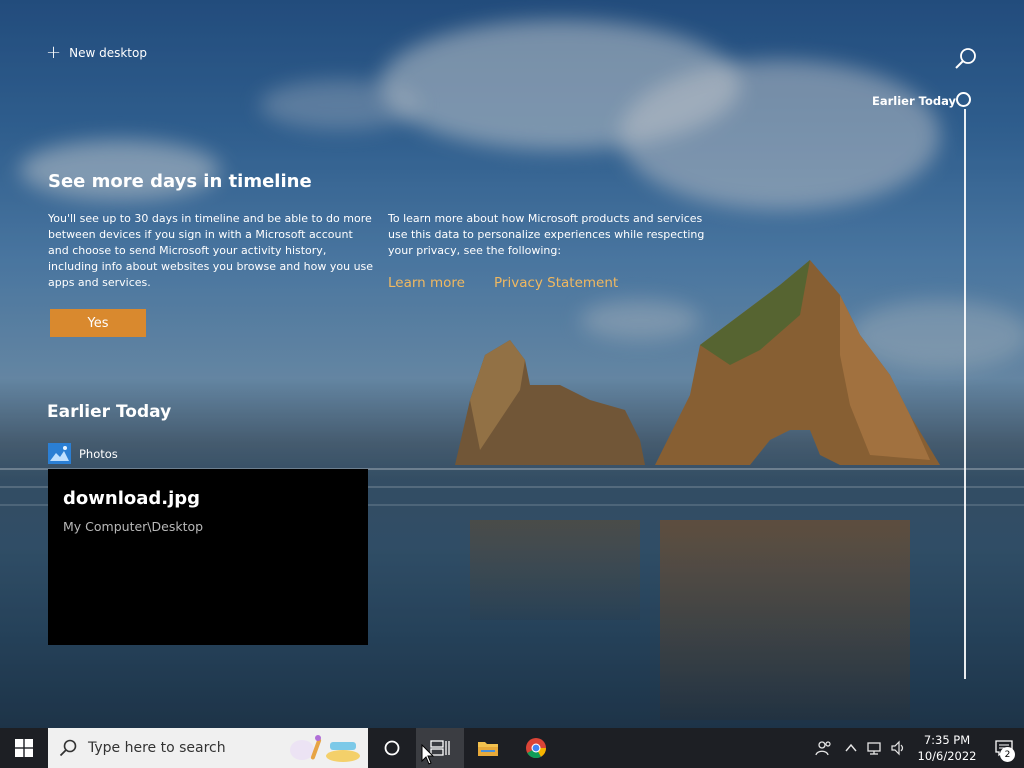  I want to click on windows-logo-icon, so click(24, 748).